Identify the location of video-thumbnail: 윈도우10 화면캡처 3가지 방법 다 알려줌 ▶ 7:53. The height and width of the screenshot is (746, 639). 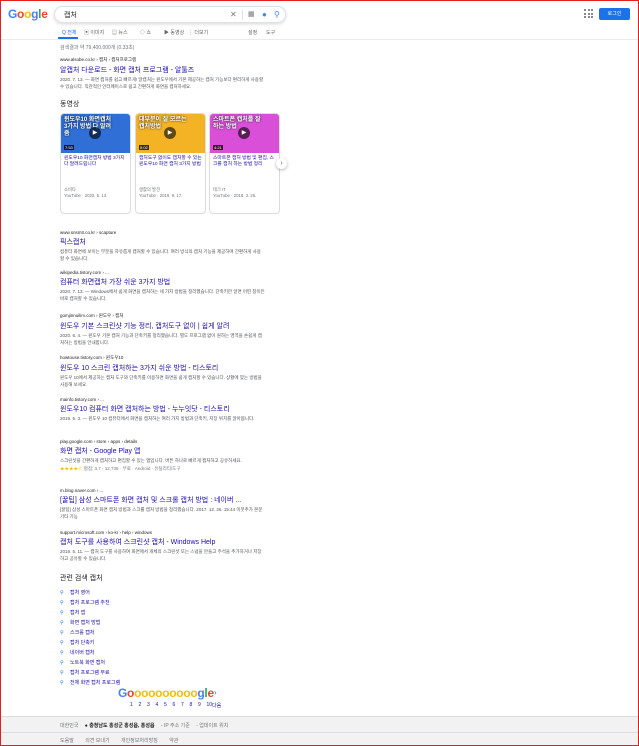
(95, 133).